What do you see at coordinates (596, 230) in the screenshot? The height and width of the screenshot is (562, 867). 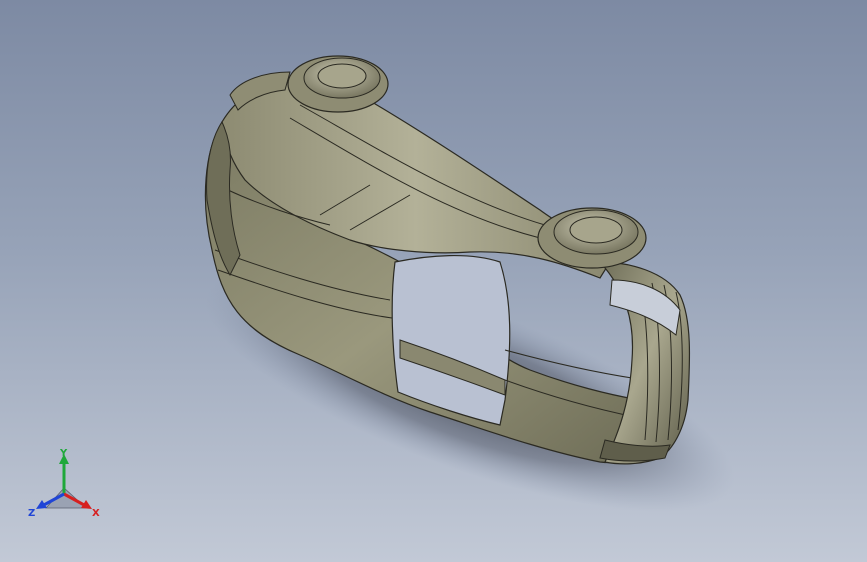 I see `front-wheel-hub-inner` at bounding box center [596, 230].